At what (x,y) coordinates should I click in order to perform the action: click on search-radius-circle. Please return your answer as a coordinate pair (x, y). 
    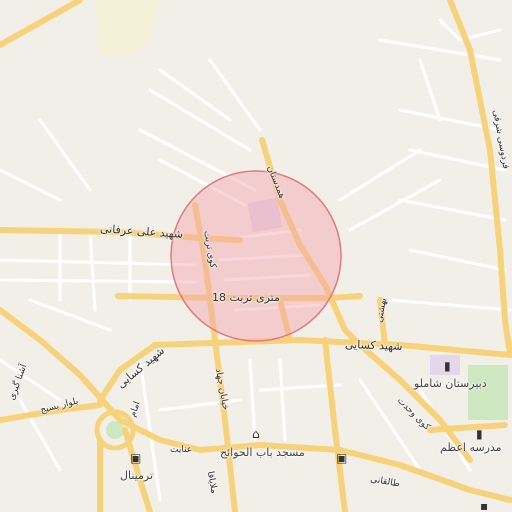
    Looking at the image, I should click on (256, 256).